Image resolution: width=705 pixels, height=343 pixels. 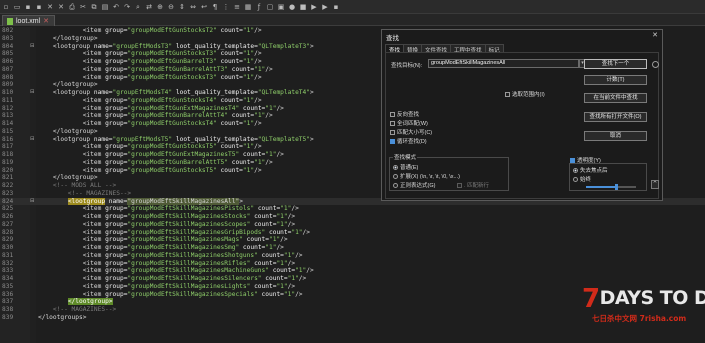 I want to click on mode-regex-option: 正则表达式(G), so click(x=414, y=185).